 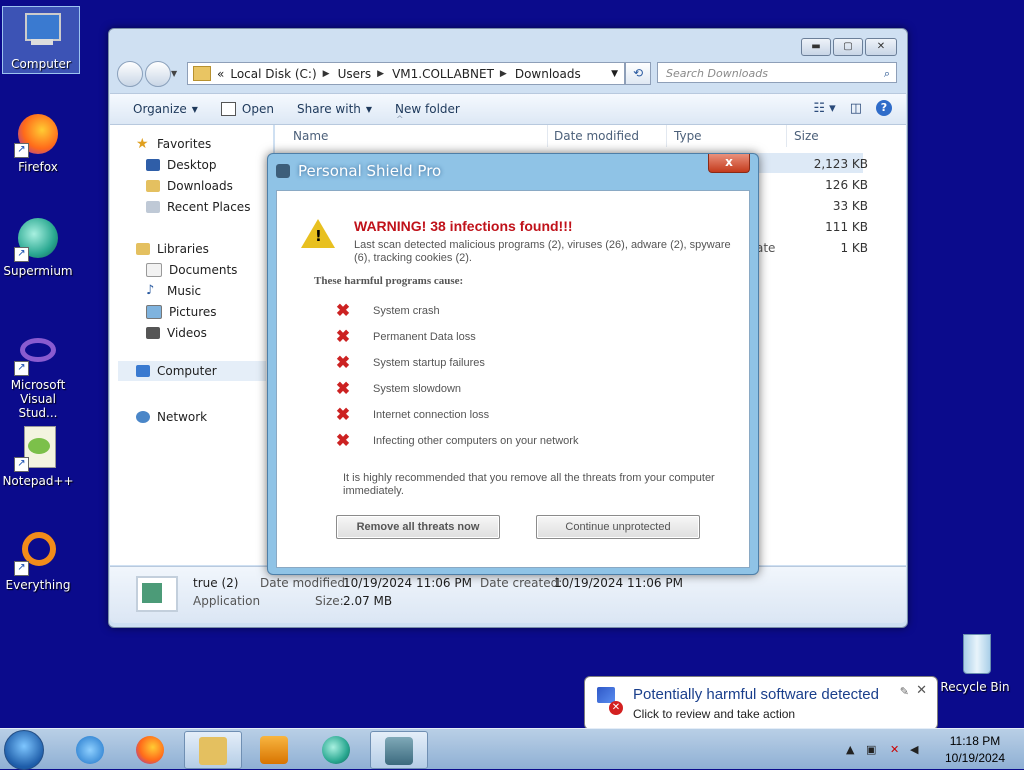 What do you see at coordinates (38, 456) in the screenshot?
I see `desktop-icon-notepadpp: ↗ Notepad++` at bounding box center [38, 456].